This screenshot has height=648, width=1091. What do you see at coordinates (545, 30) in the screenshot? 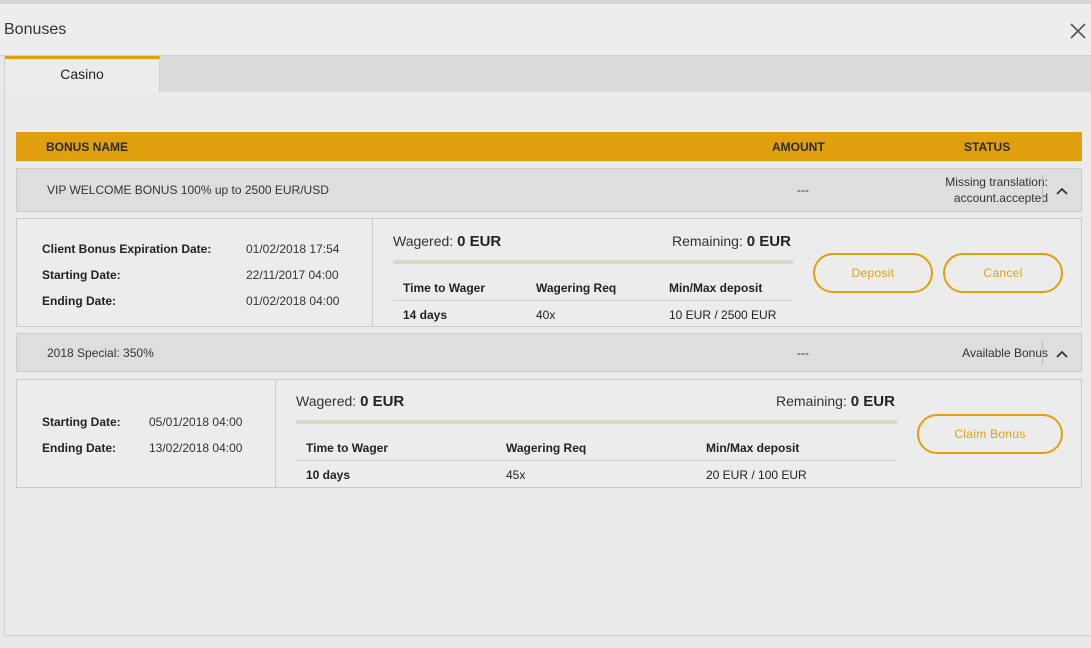
I see `title-bar: Bonuses` at bounding box center [545, 30].